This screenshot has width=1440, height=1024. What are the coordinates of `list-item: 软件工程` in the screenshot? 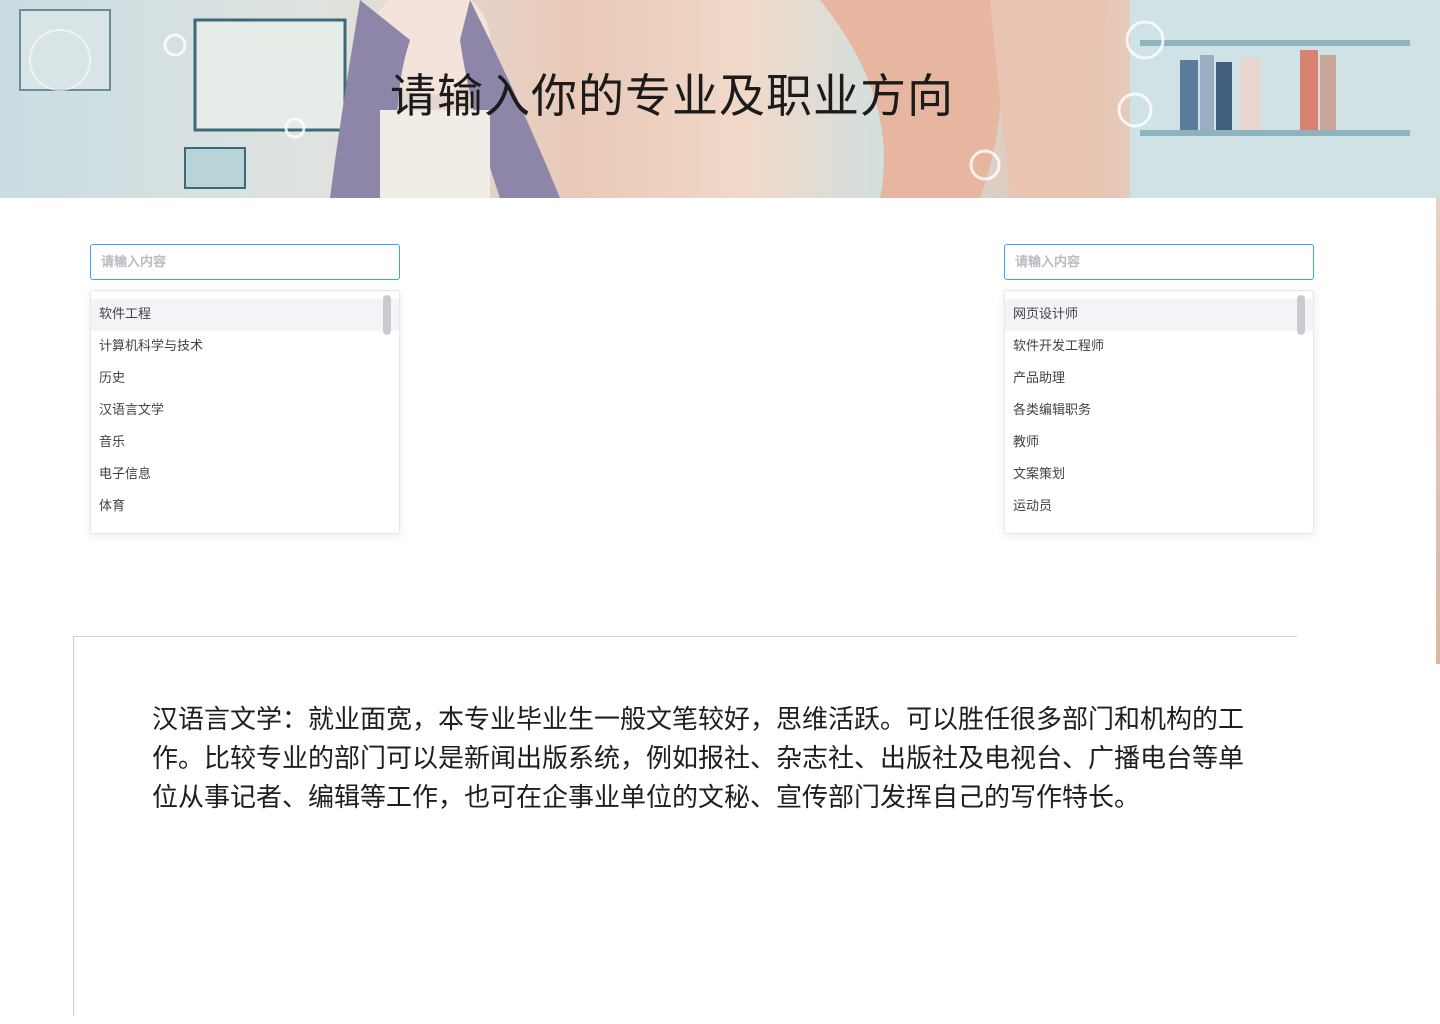 It's located at (245, 315).